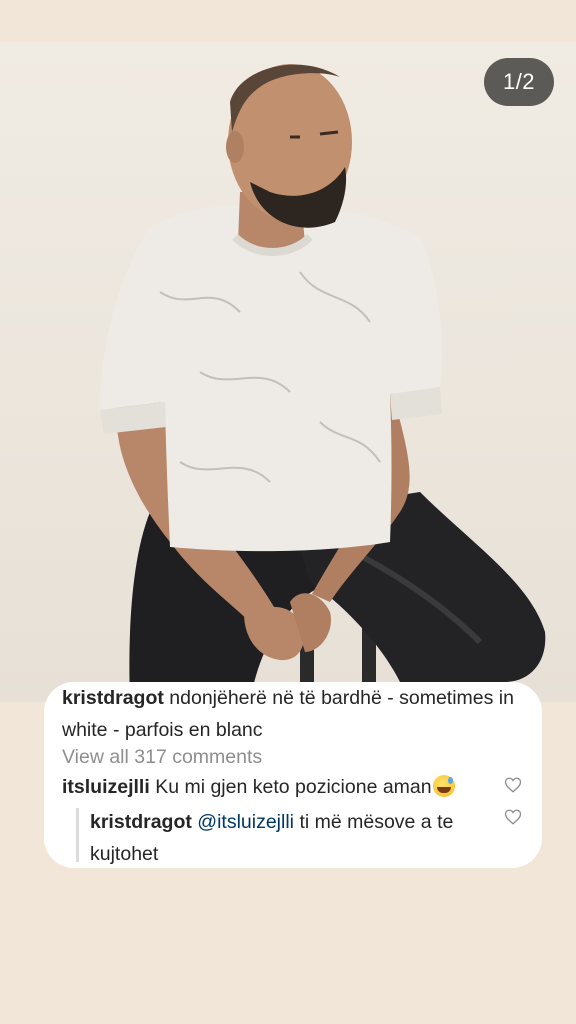 This screenshot has height=1024, width=576. I want to click on reply-mention: @itsluizejlli, so click(245, 822).